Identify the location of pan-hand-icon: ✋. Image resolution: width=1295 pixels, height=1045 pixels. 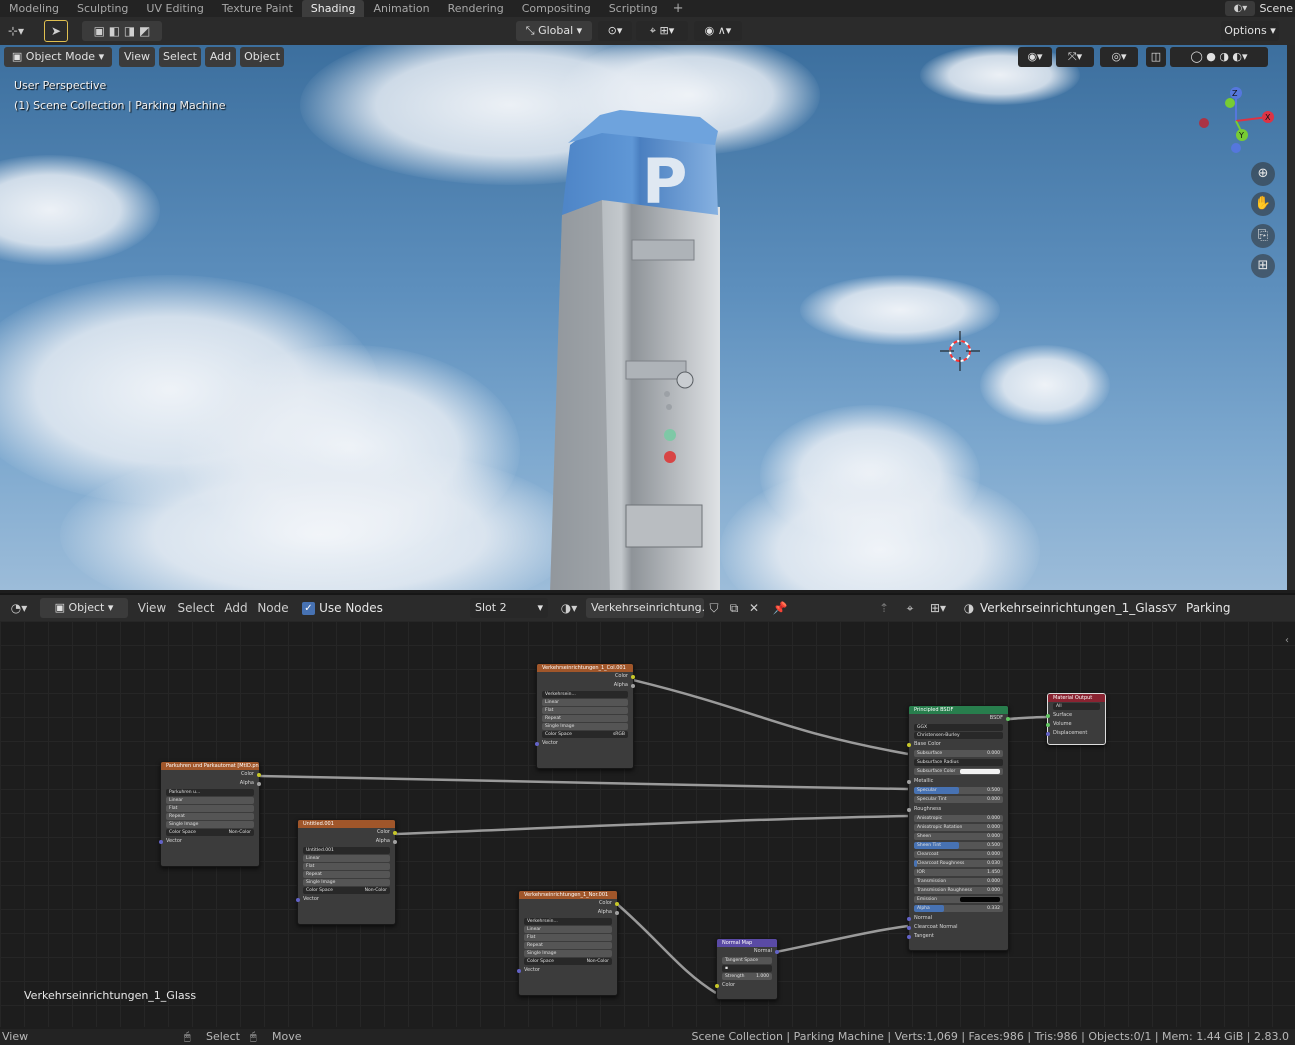
(1263, 204).